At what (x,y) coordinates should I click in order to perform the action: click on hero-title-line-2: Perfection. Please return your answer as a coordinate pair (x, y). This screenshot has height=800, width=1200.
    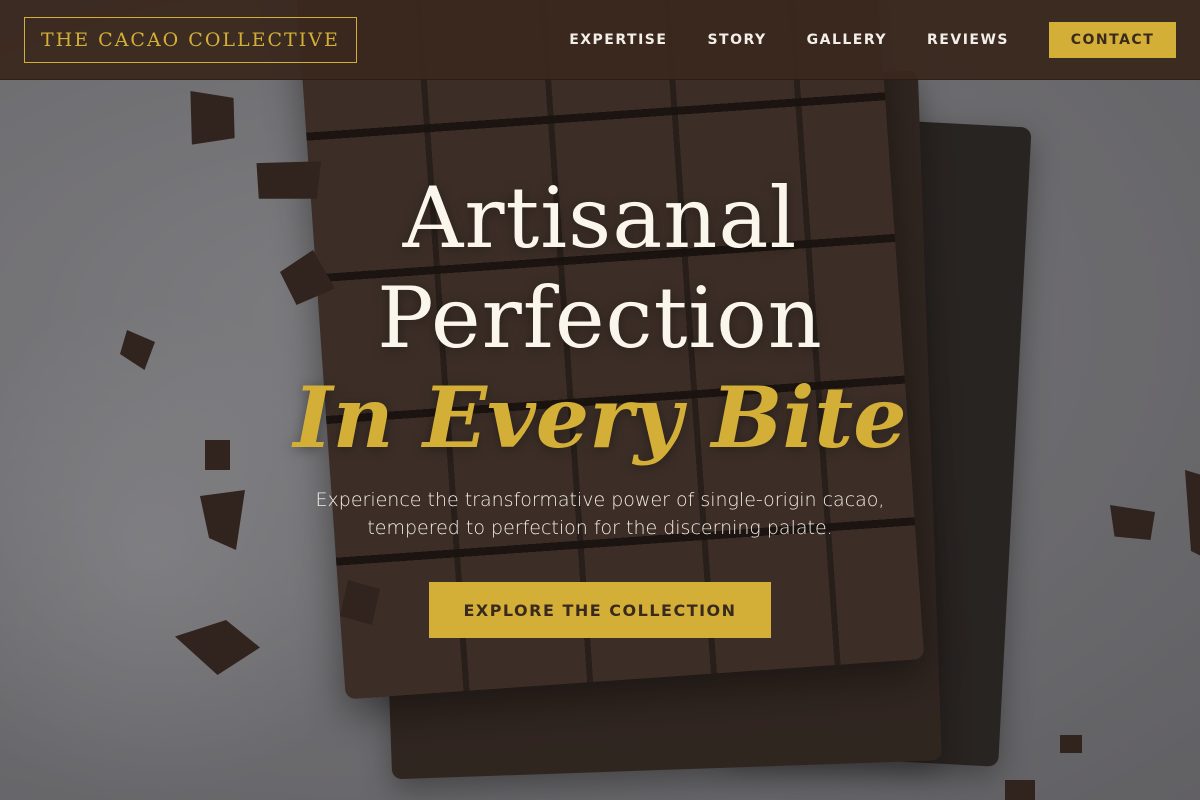
    Looking at the image, I should click on (600, 318).